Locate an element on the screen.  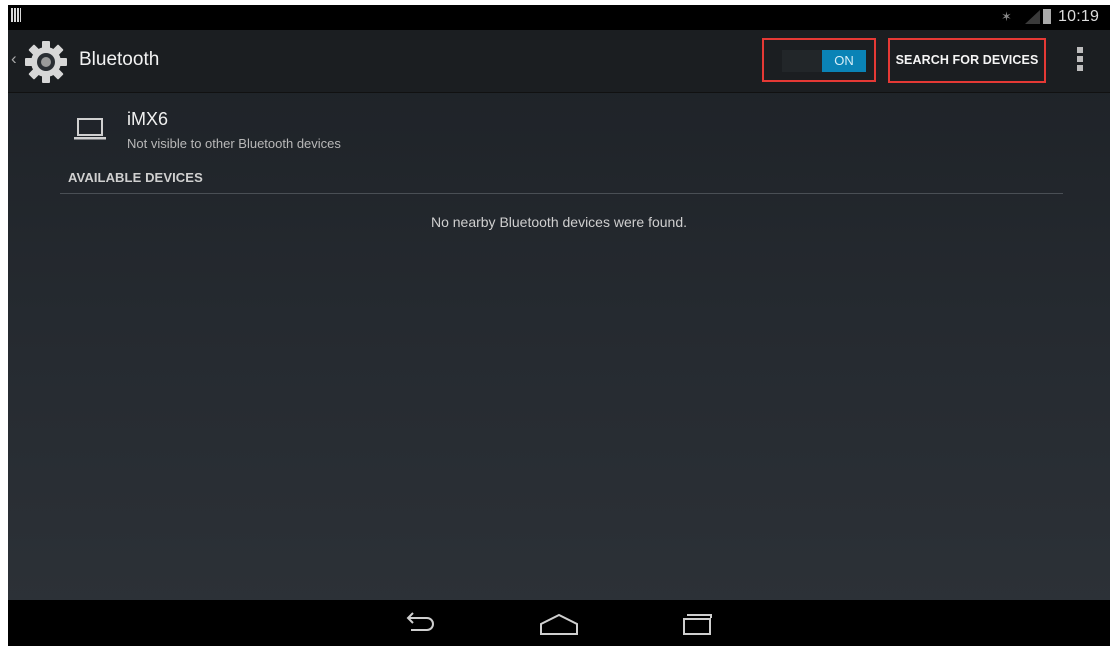
recents-icon is located at coordinates (695, 623).